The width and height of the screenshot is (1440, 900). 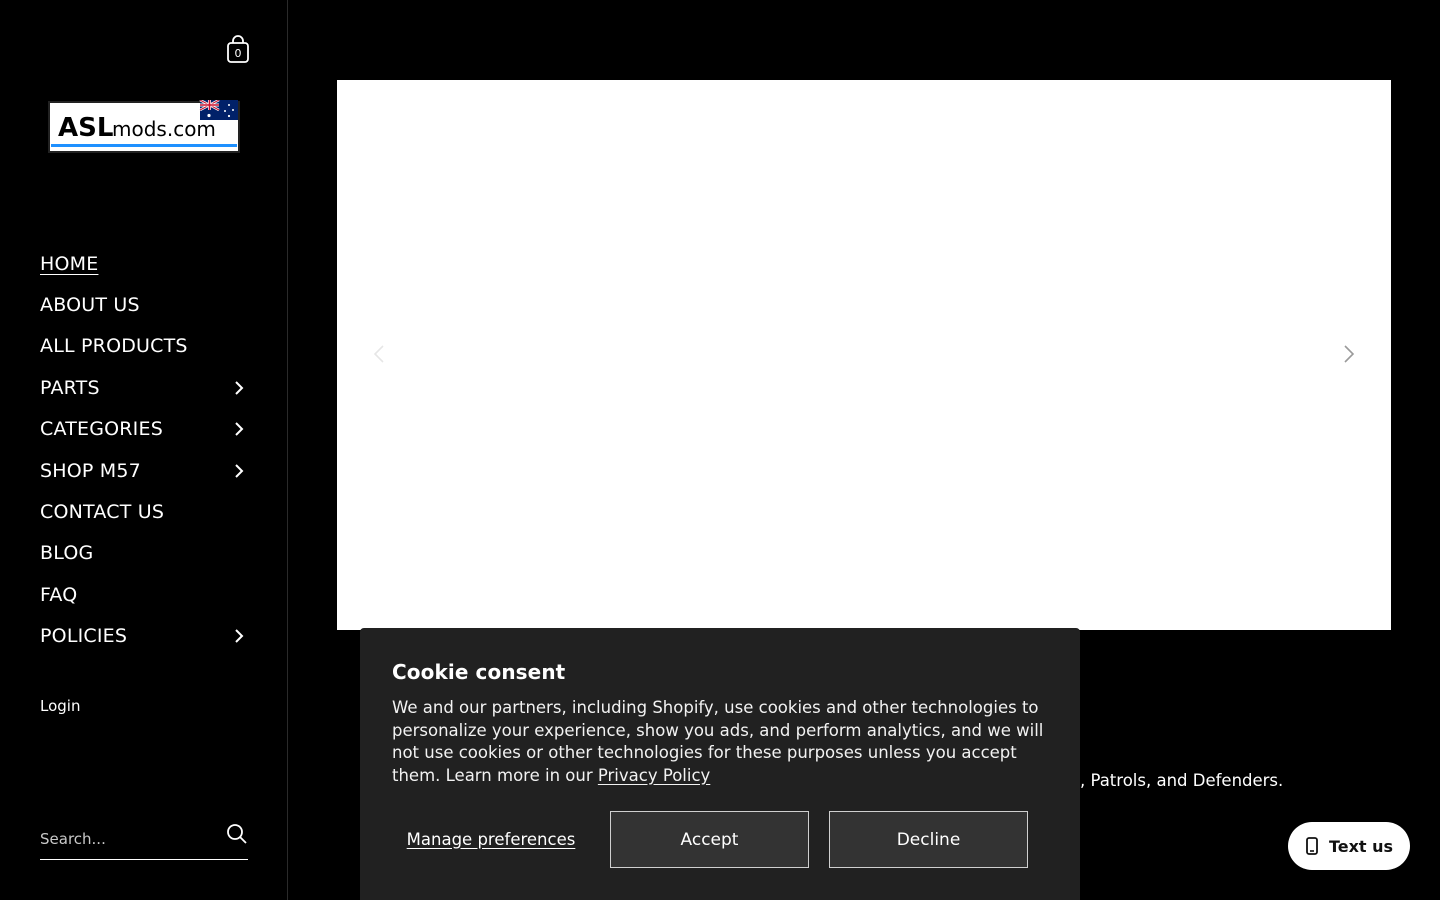 I want to click on nav-item-categories: CATEGORIES, so click(x=145, y=429).